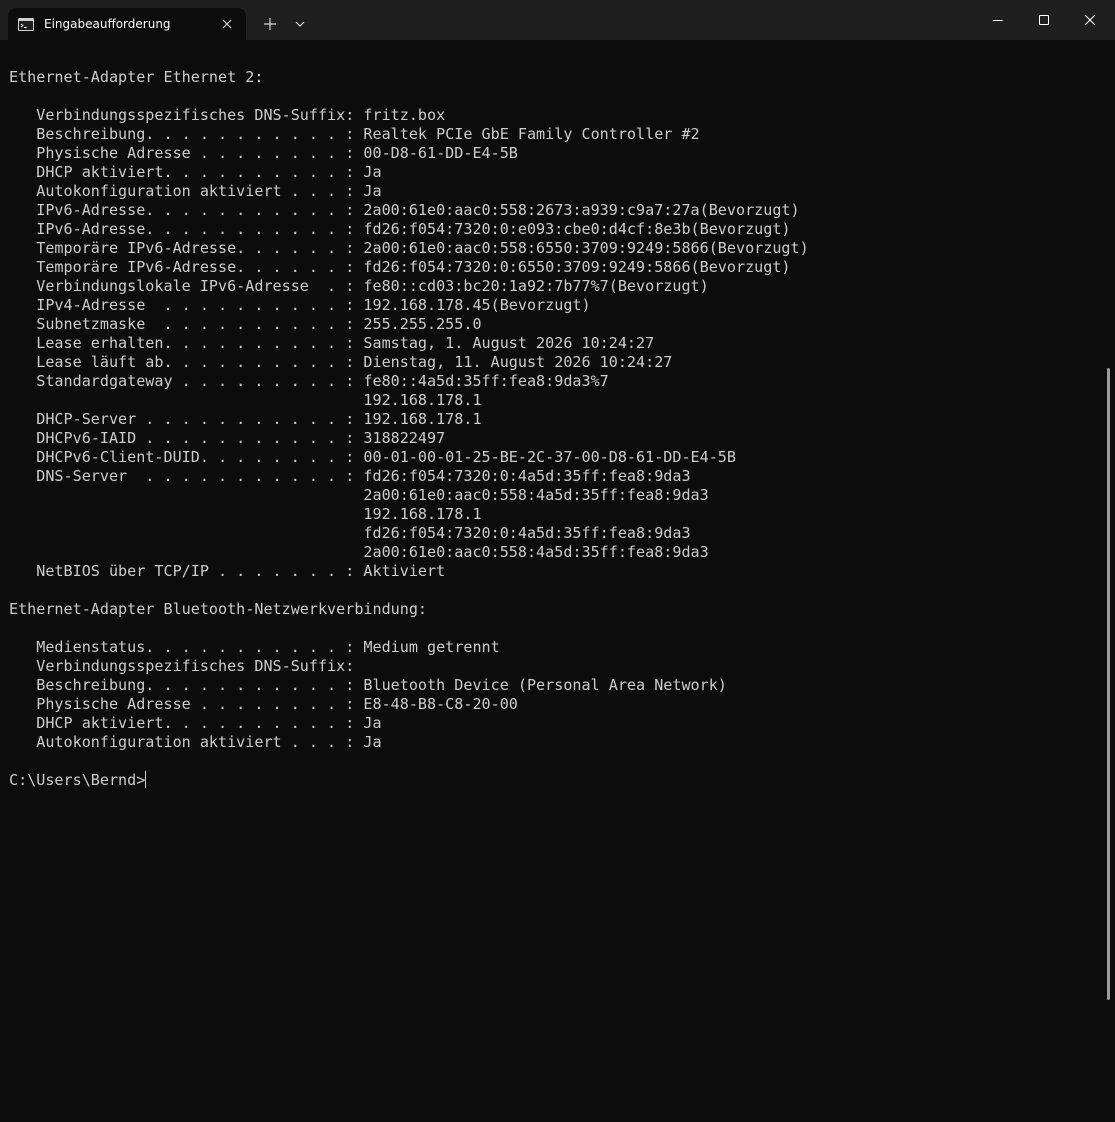 The image size is (1115, 1122). I want to click on minimize-button, so click(998, 20).